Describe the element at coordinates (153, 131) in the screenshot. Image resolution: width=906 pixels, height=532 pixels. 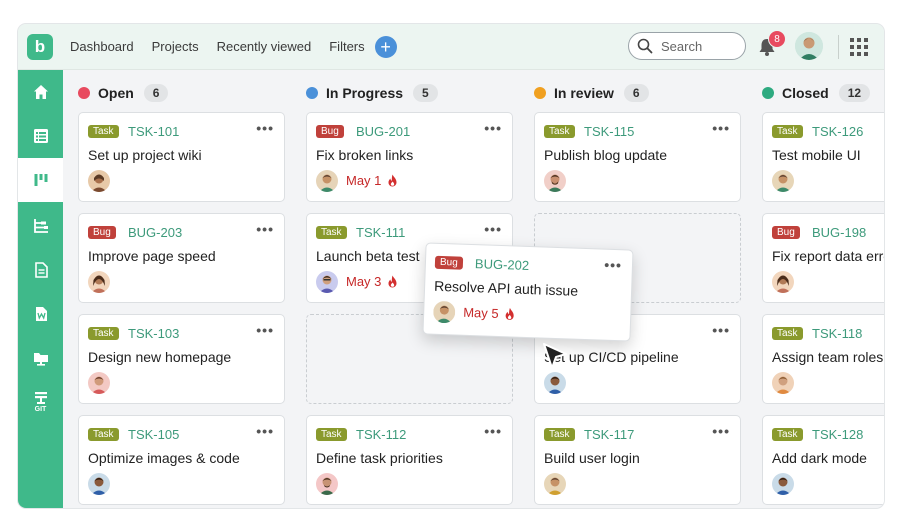
I see `issue-key: TSK-101` at that location.